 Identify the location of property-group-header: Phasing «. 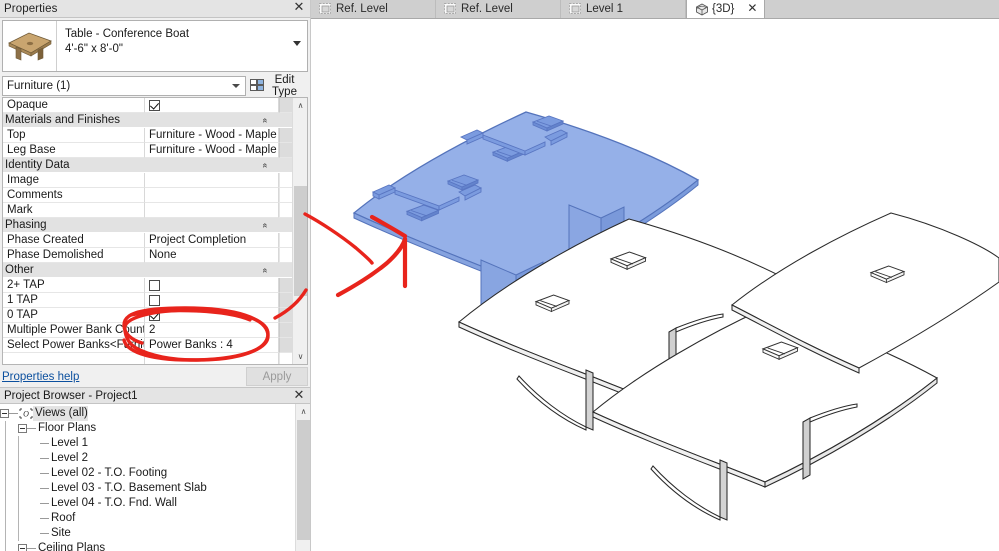
(148, 225).